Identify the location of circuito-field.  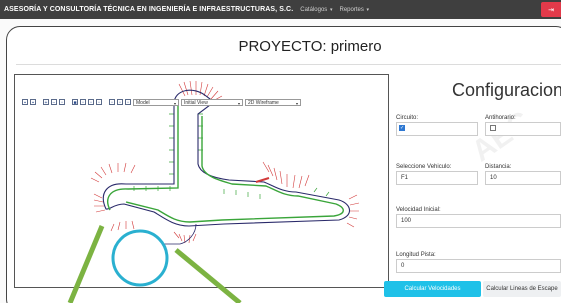
(437, 129).